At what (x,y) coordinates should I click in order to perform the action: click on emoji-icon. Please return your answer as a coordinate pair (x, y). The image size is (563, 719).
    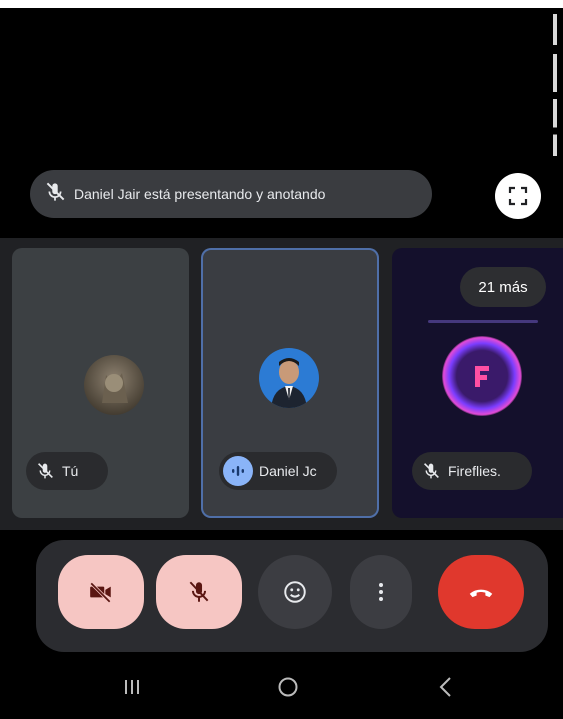
    Looking at the image, I should click on (295, 592).